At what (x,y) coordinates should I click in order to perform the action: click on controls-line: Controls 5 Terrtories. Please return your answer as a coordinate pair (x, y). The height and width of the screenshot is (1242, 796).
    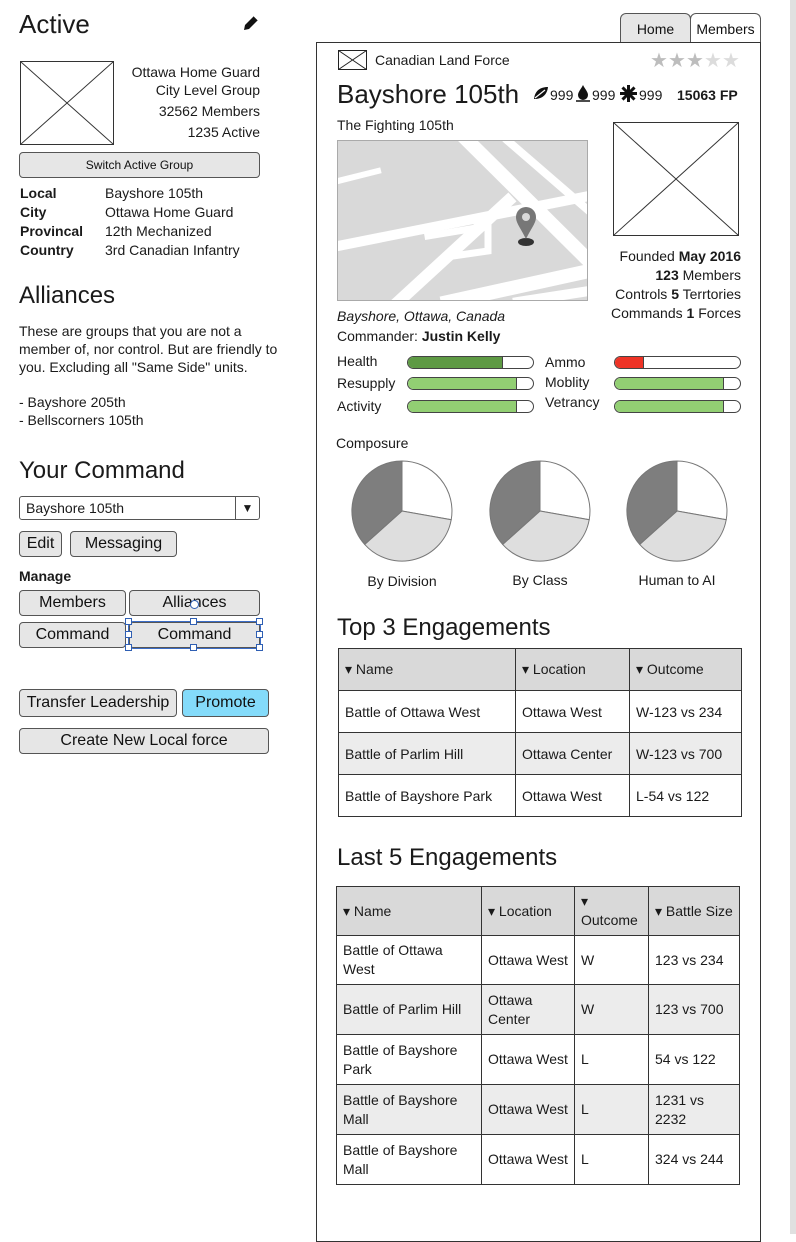
    Looking at the image, I should click on (678, 294).